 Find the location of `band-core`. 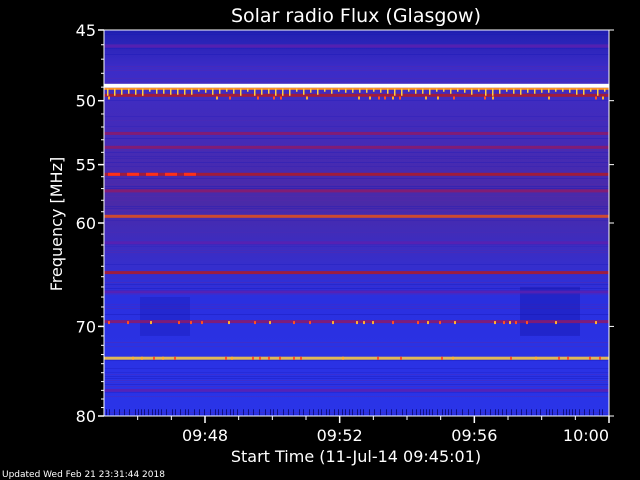

band-core is located at coordinates (356, 85).